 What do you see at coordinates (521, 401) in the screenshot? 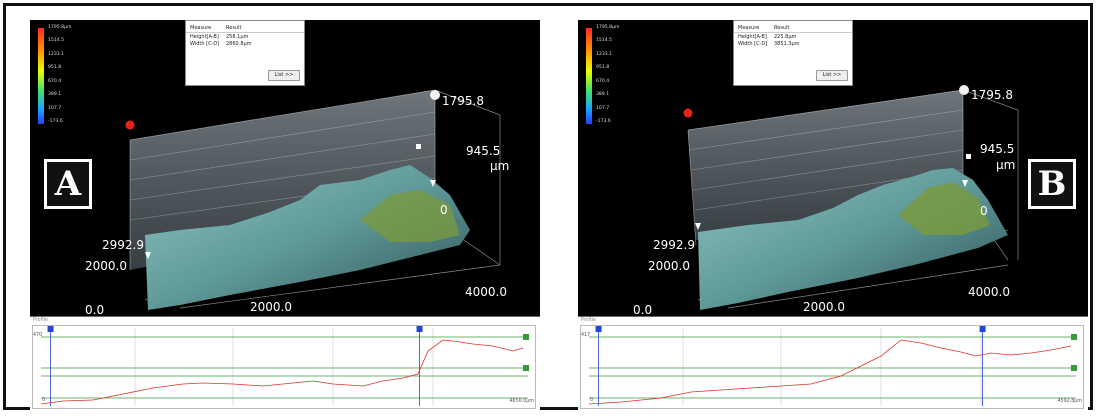
I see `profile-x-max-label: 4650.0µm` at bounding box center [521, 401].